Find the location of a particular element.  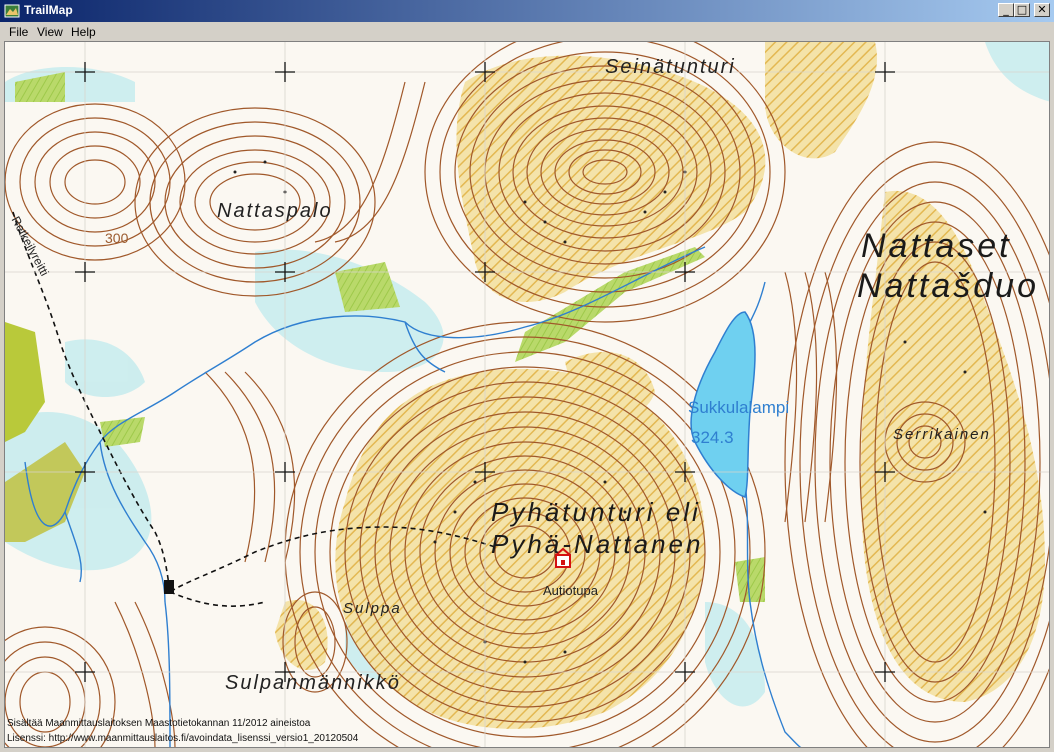

label-contour-300: 300 is located at coordinates (117, 238).